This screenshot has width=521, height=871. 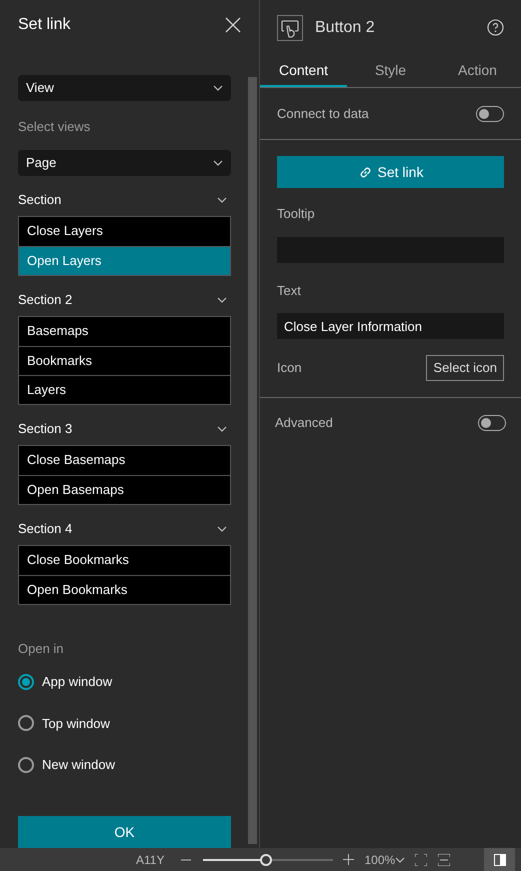 What do you see at coordinates (124, 389) in the screenshot?
I see `view-item: Layers` at bounding box center [124, 389].